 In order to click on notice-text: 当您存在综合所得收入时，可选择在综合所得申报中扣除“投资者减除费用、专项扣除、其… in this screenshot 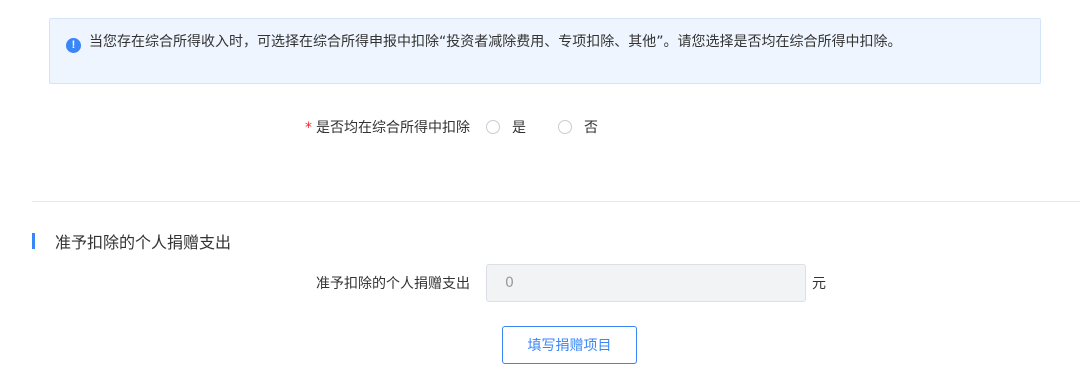, I will do `click(495, 42)`.